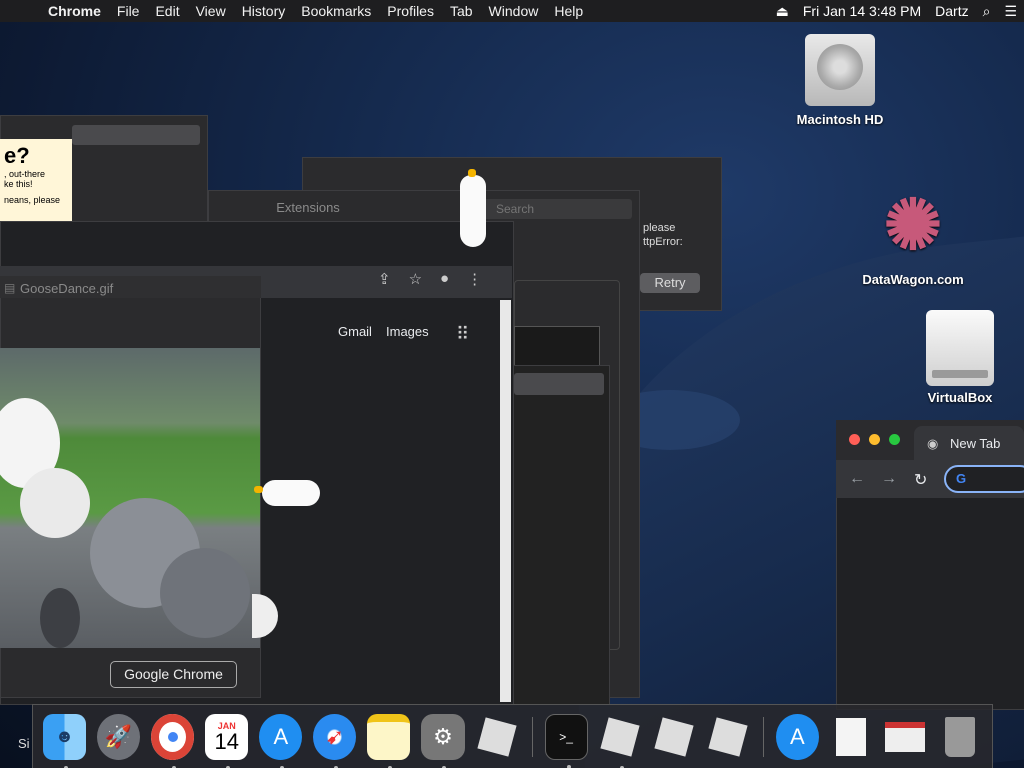 Image resolution: width=1024 pixels, height=768 pixels. What do you see at coordinates (913, 225) in the screenshot?
I see `mandala-icon: ✺` at bounding box center [913, 225].